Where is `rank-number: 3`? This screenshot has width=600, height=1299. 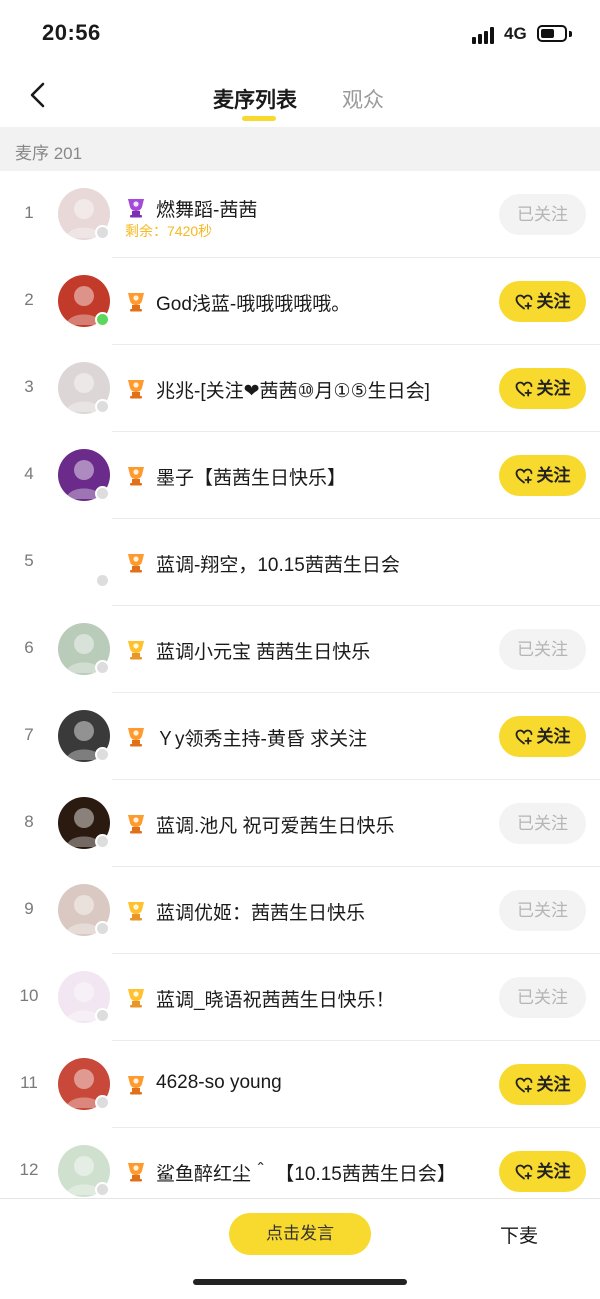
rank-number: 3 is located at coordinates (29, 386).